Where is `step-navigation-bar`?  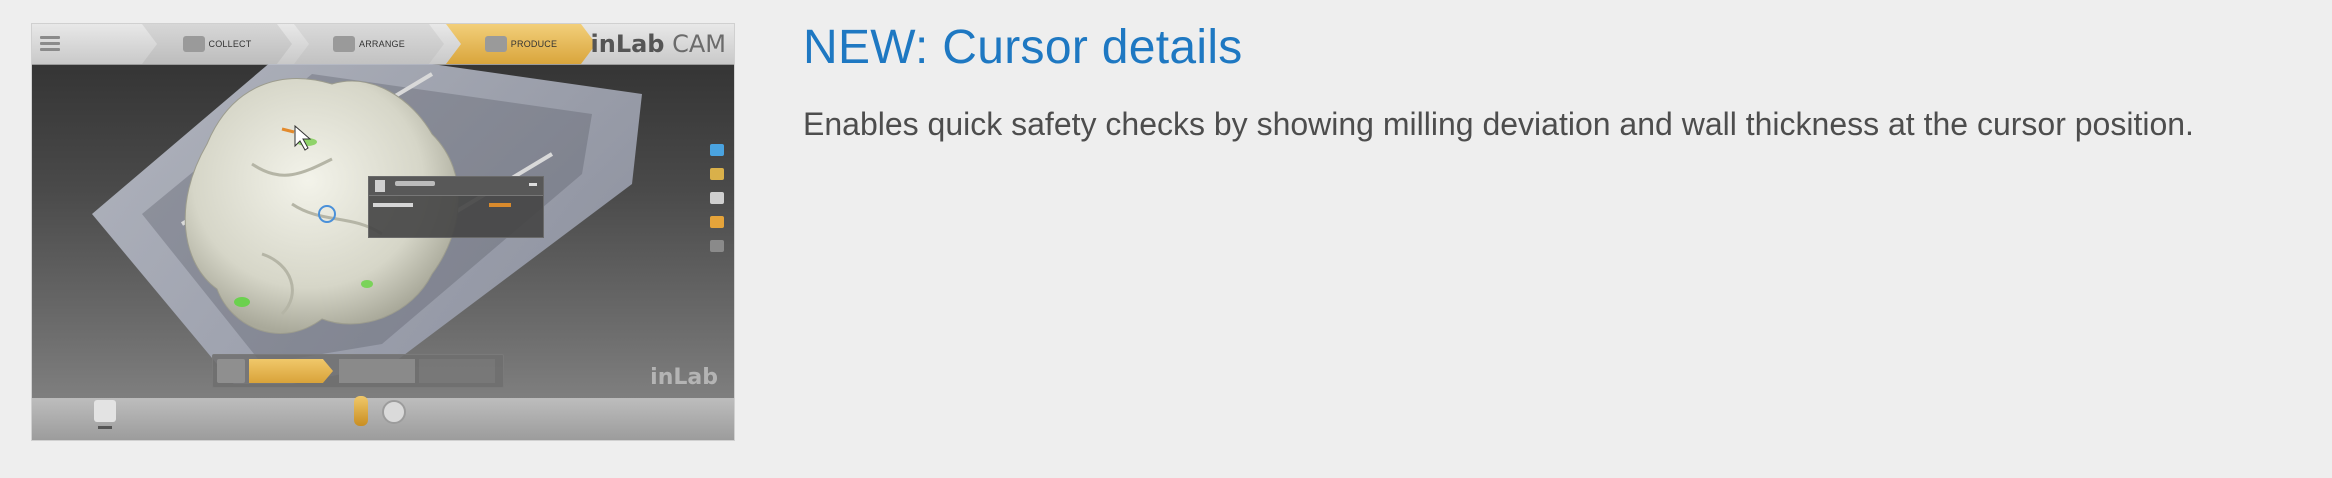 step-navigation-bar is located at coordinates (358, 371).